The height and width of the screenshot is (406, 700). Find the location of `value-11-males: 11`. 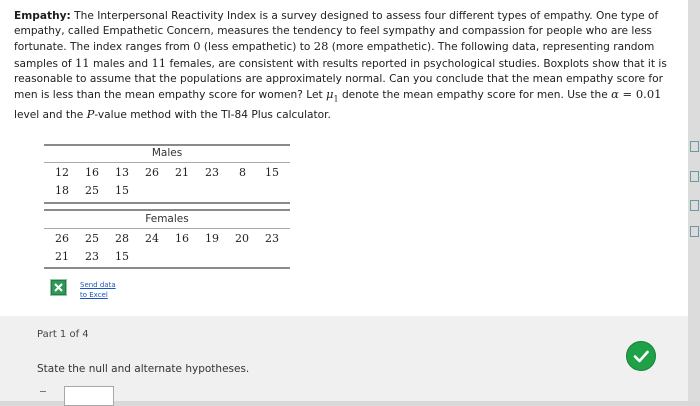

value-11-males: 11 is located at coordinates (82, 62).